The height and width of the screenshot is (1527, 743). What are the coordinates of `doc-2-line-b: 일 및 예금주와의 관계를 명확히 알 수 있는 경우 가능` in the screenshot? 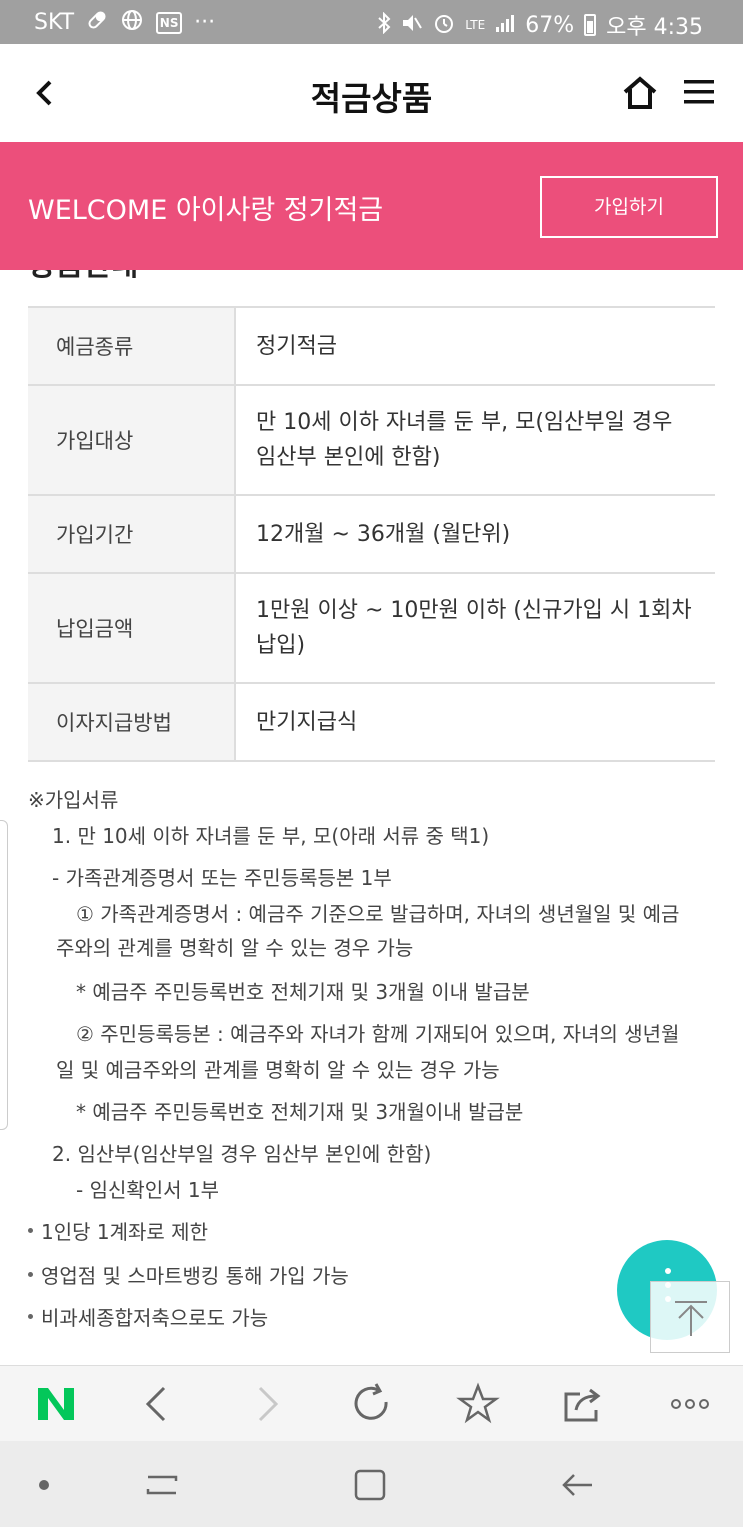 It's located at (278, 1070).